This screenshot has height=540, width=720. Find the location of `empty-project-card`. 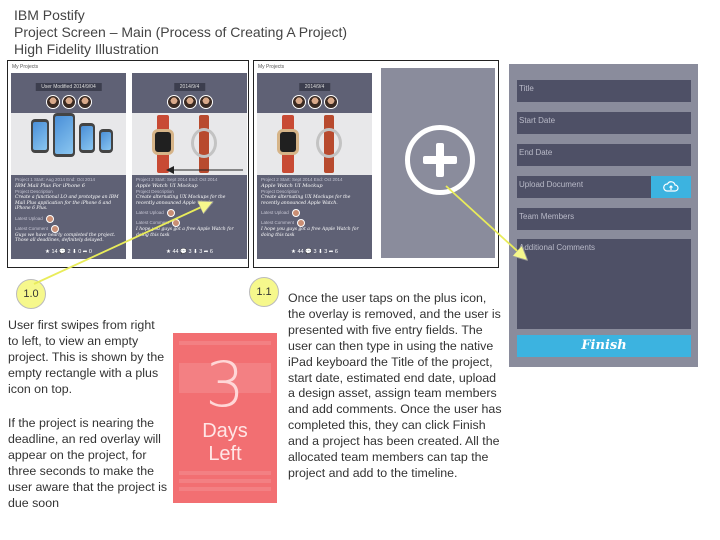

empty-project-card is located at coordinates (438, 163).